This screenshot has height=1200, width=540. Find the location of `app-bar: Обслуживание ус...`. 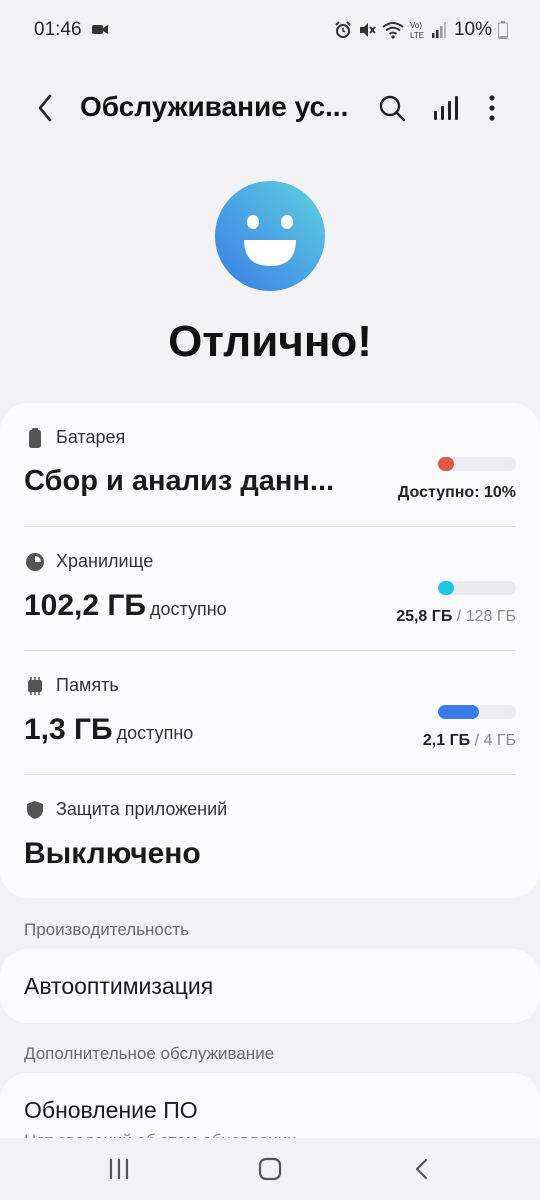

app-bar: Обслуживание ус... is located at coordinates (270, 108).